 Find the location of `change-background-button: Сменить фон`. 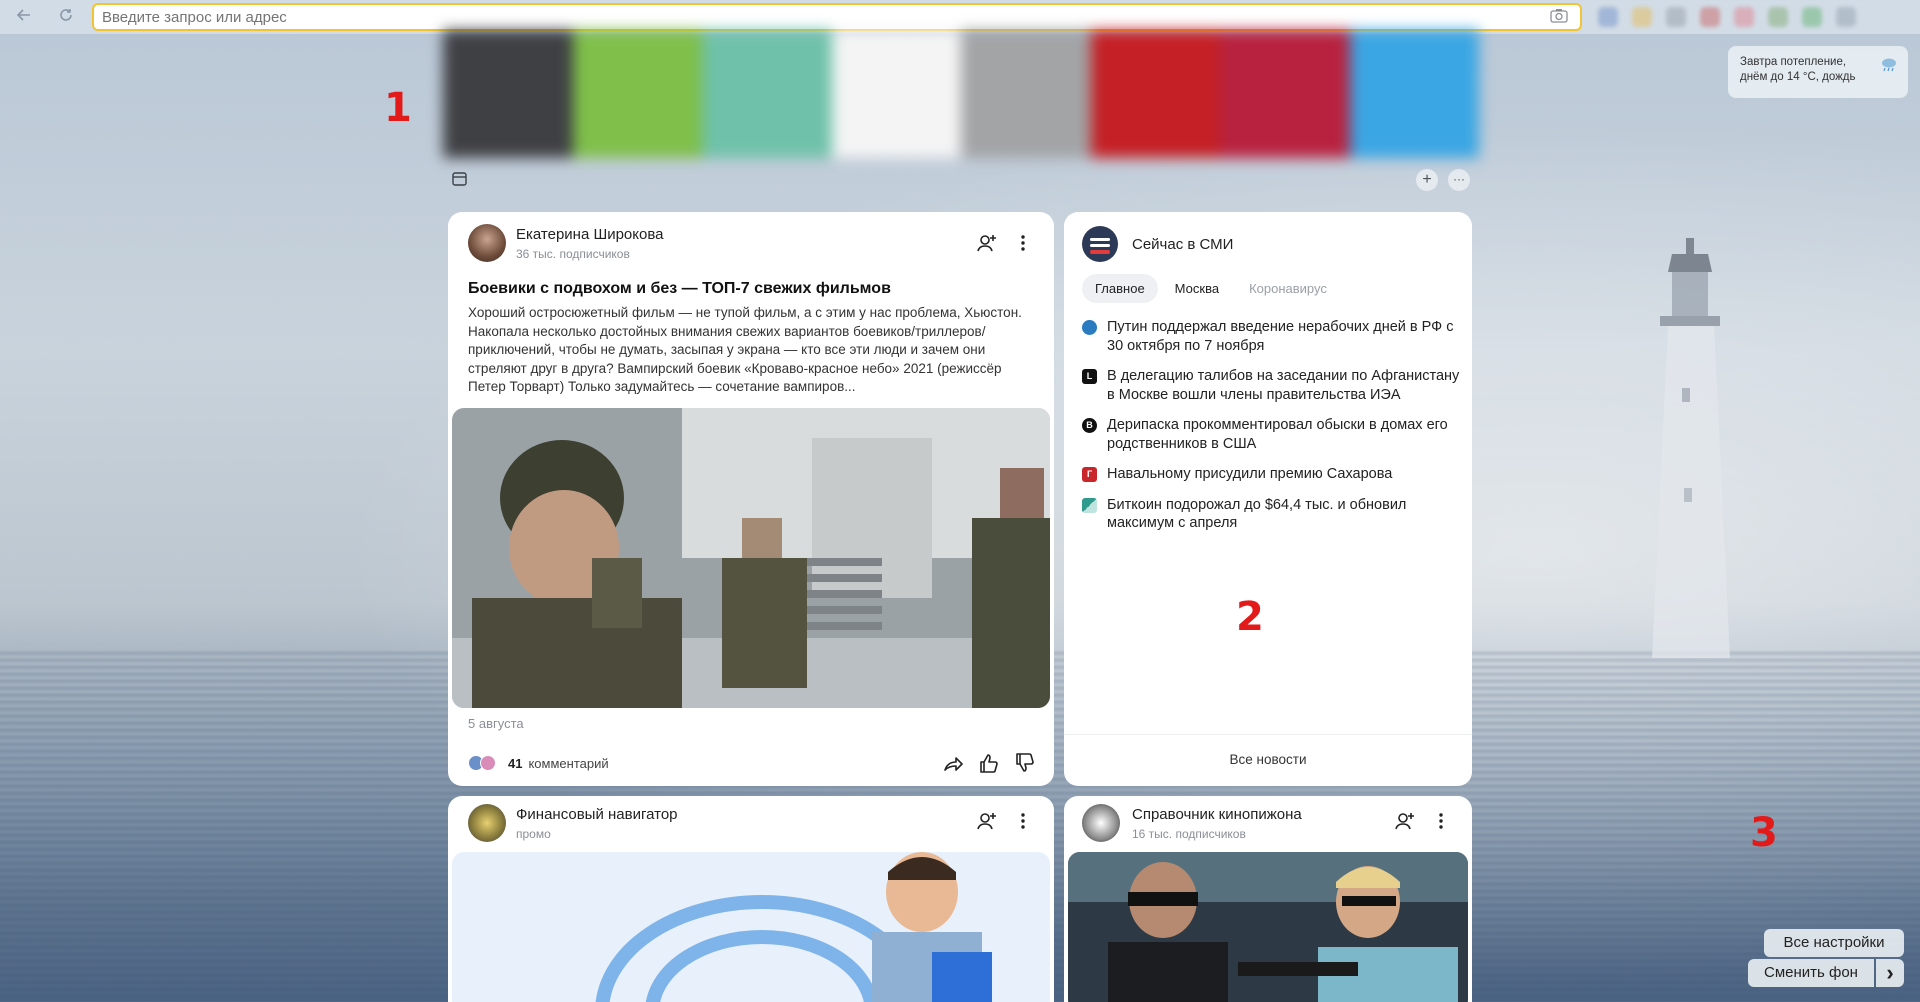

change-background-button: Сменить фон is located at coordinates (1811, 973).